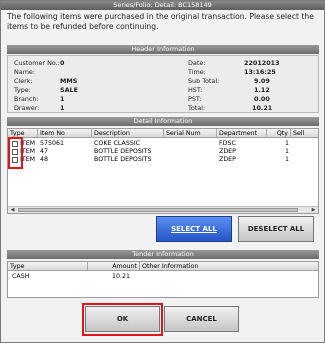  I want to click on table-row: ITEM 47 BOTTLE DEPOSITS ZDEP 1, so click(163, 152).